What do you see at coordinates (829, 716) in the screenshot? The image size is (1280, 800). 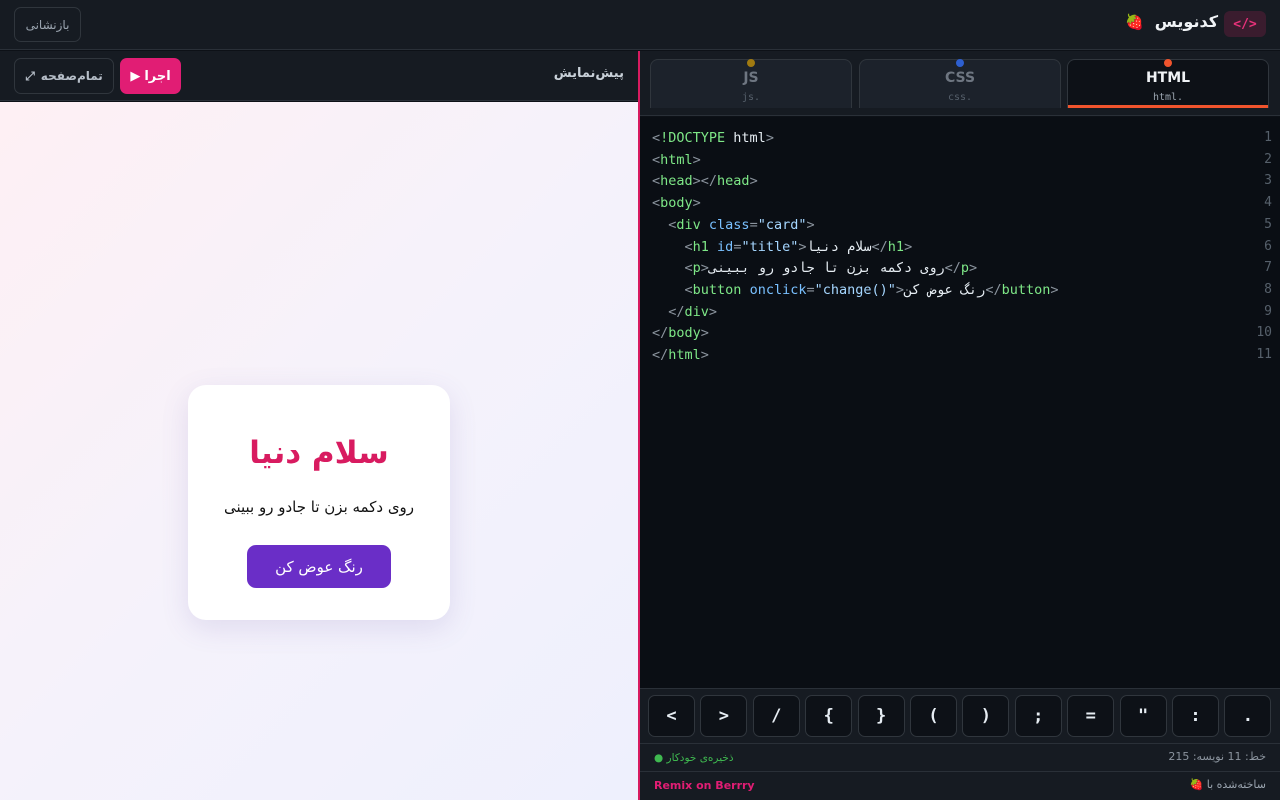 I see `symbol-key: {` at bounding box center [829, 716].